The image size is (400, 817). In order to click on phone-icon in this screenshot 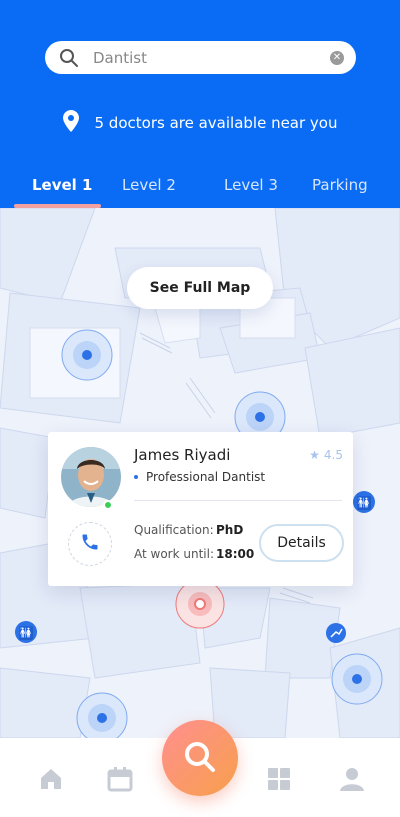, I will do `click(90, 544)`.